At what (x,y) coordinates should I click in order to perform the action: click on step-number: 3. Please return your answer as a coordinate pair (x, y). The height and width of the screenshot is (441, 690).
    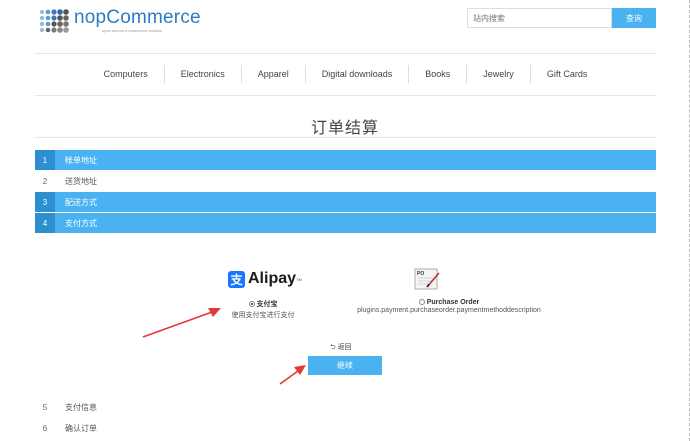
    Looking at the image, I should click on (45, 202).